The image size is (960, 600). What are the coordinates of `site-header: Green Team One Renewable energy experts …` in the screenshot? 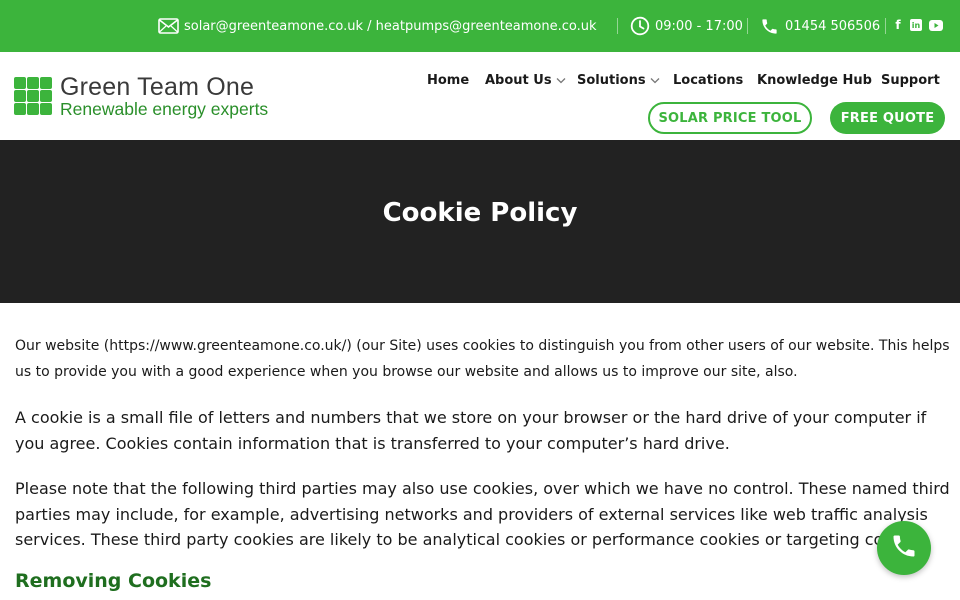 It's located at (480, 96).